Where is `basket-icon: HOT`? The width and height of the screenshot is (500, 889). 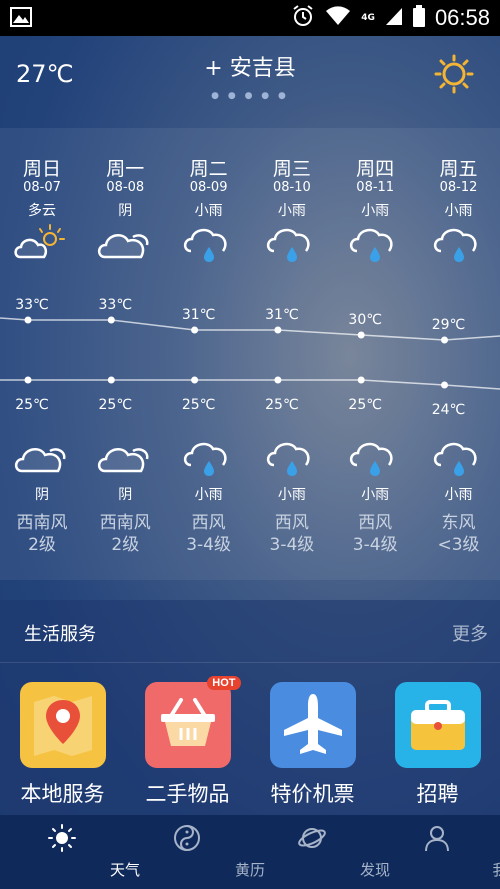 basket-icon: HOT is located at coordinates (192, 722).